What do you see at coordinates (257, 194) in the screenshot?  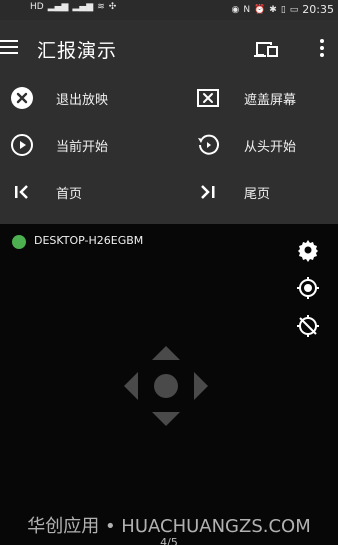 I see `last-page-label: 尾页` at bounding box center [257, 194].